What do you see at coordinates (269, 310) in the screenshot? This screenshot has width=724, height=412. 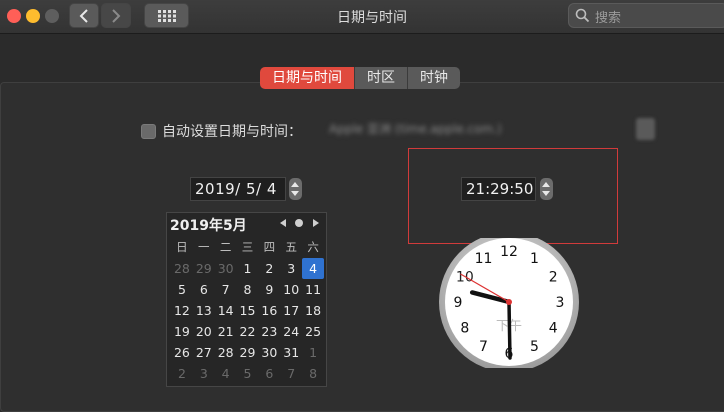 I see `calendar-day: 16` at bounding box center [269, 310].